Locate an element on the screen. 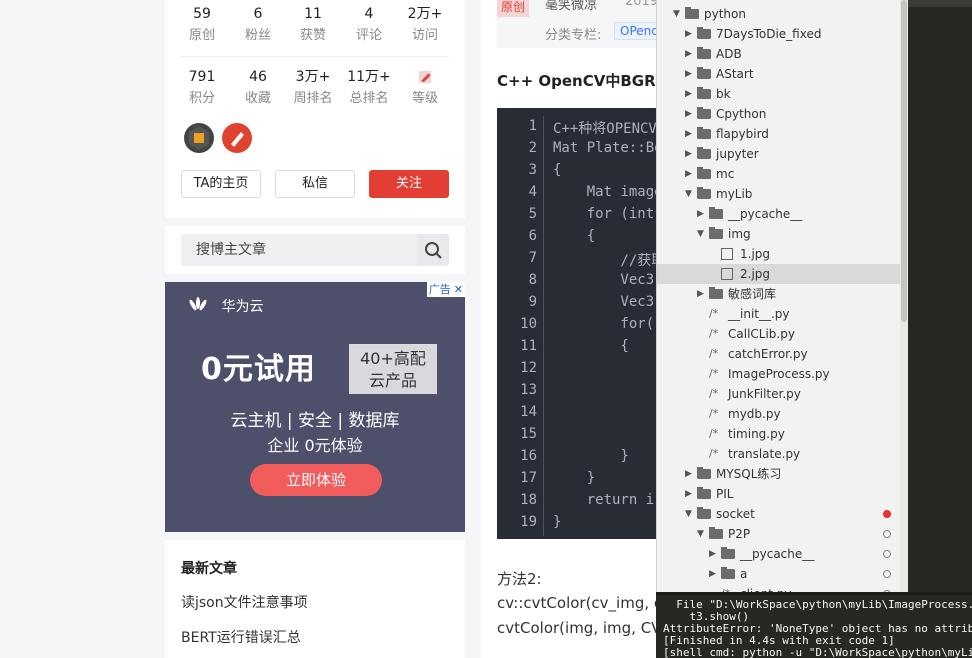 Image resolution: width=972 pixels, height=658 pixels. ad-cta-button: 立即体验 is located at coordinates (316, 480).